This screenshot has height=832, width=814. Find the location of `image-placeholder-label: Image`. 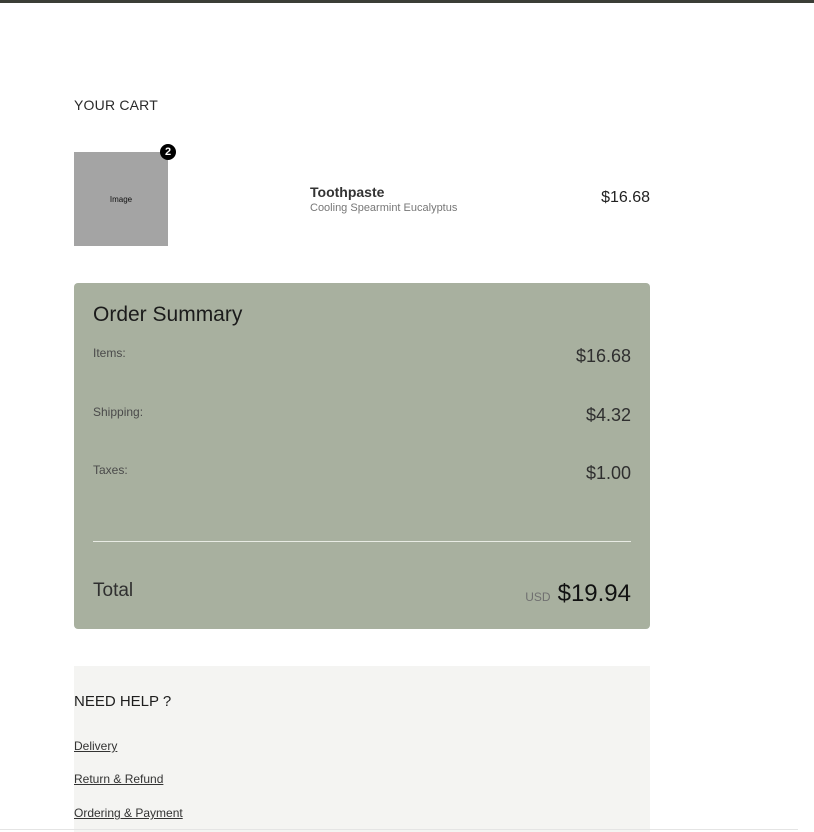

image-placeholder-label: Image is located at coordinates (121, 199).